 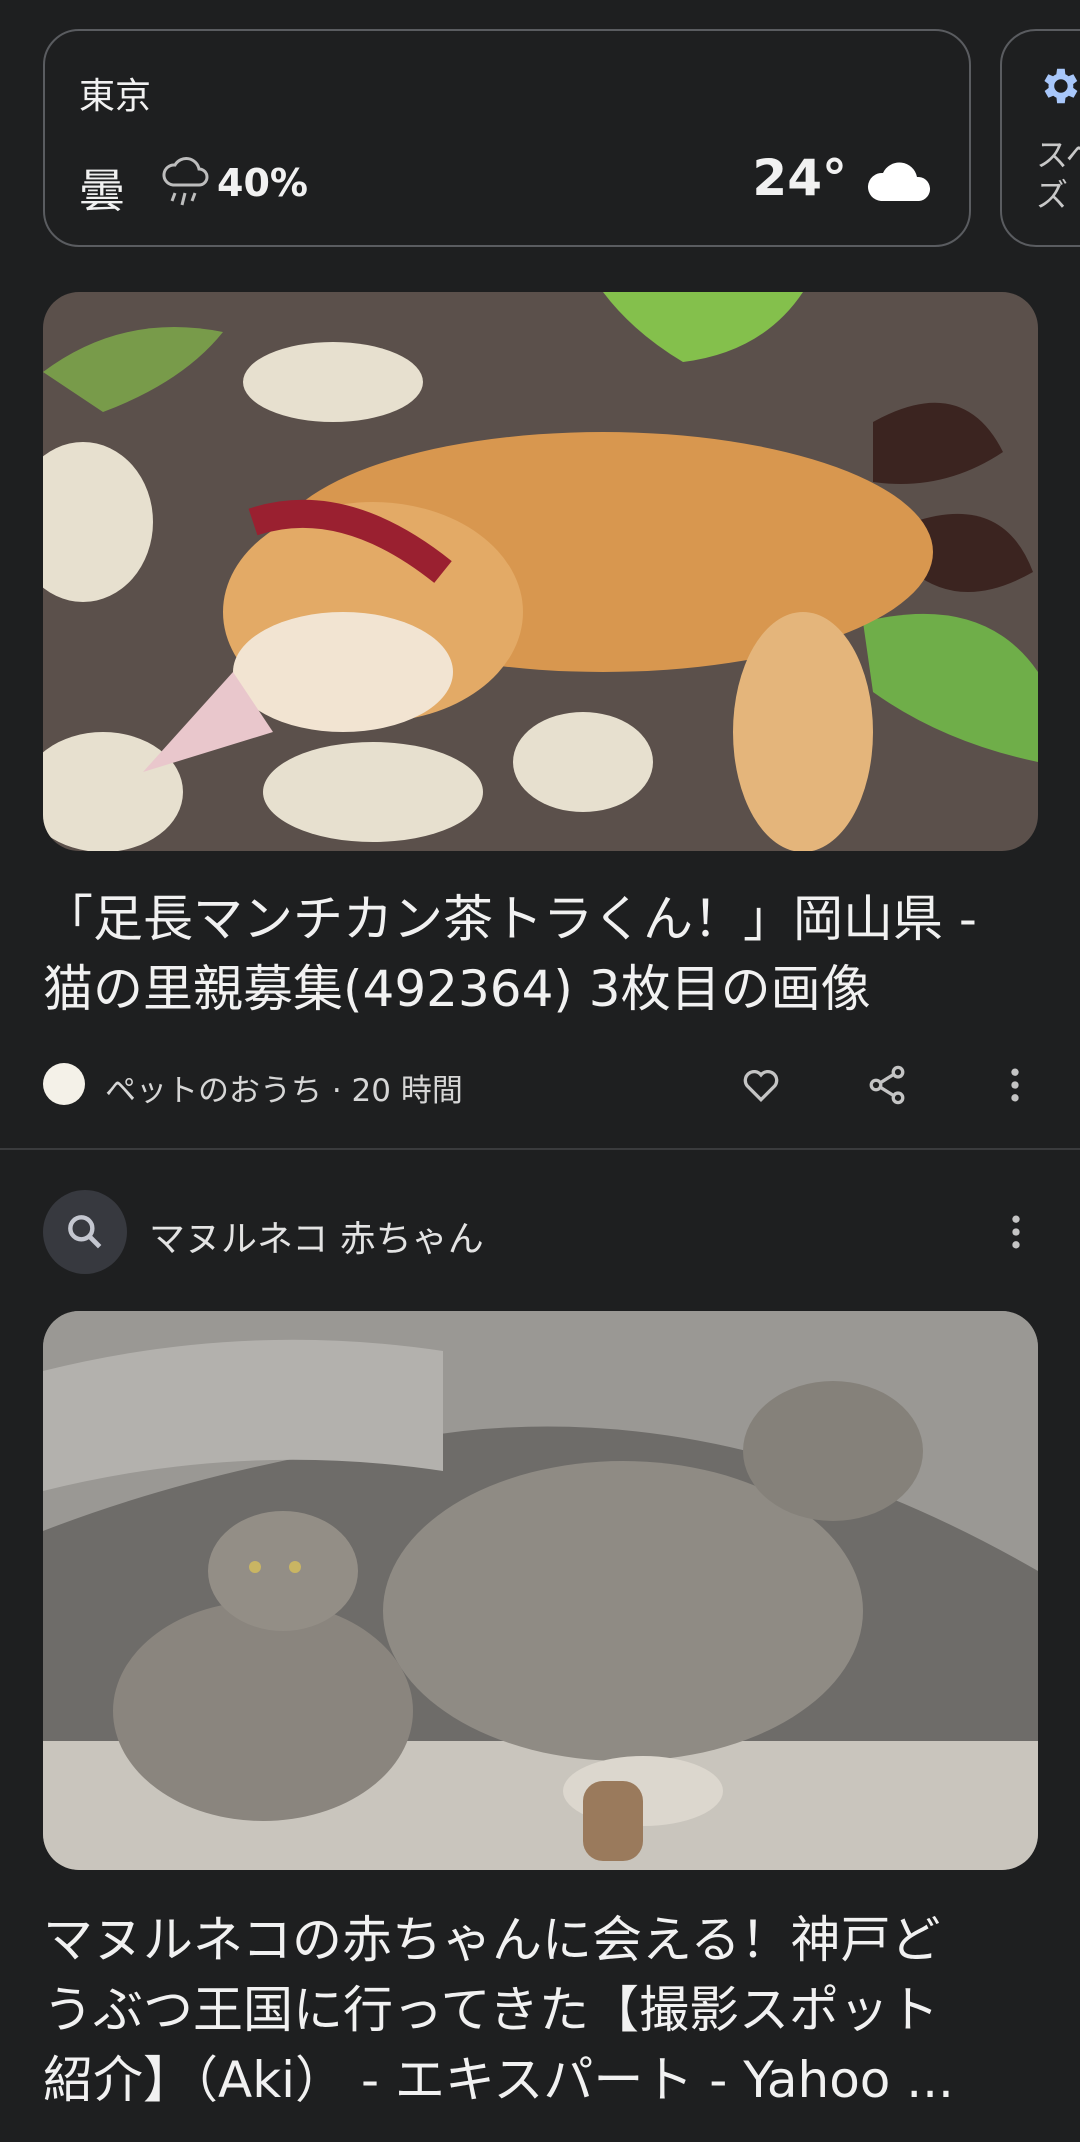 I want to click on share-icon, so click(x=887, y=1085).